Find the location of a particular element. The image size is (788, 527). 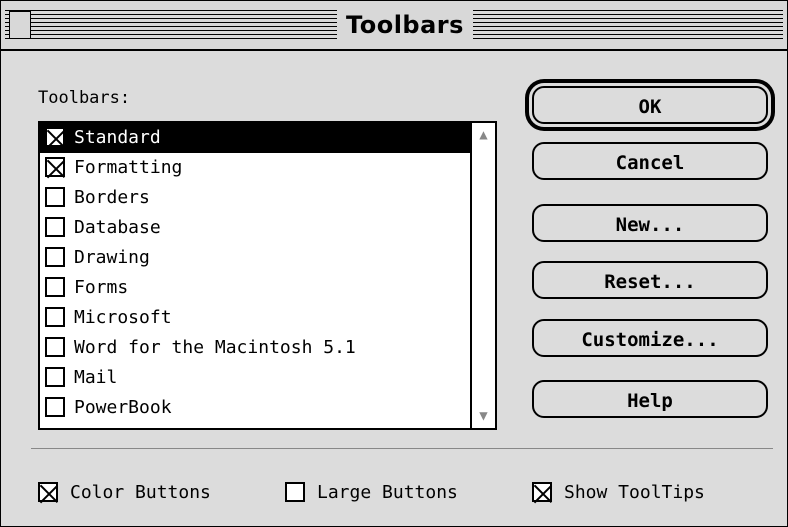

show-tooltips-option: Show ToolTips is located at coordinates (618, 493).